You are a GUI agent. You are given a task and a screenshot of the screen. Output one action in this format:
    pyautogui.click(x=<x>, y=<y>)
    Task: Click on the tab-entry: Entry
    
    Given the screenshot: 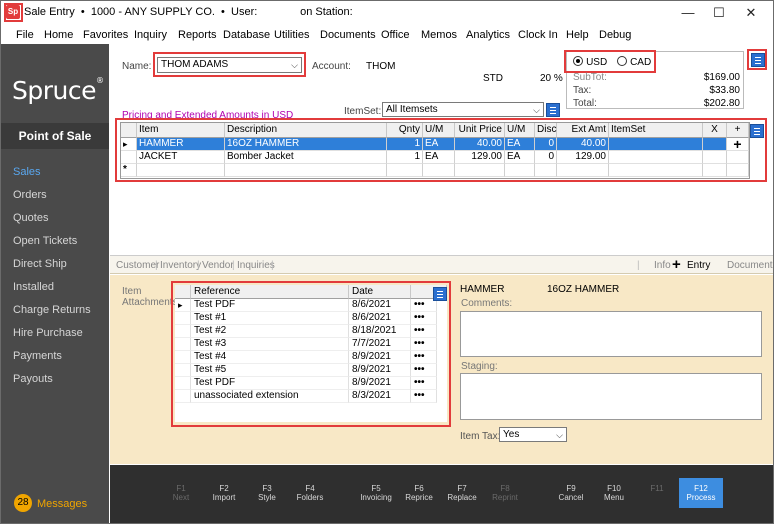 What is the action you would take?
    pyautogui.click(x=698, y=265)
    